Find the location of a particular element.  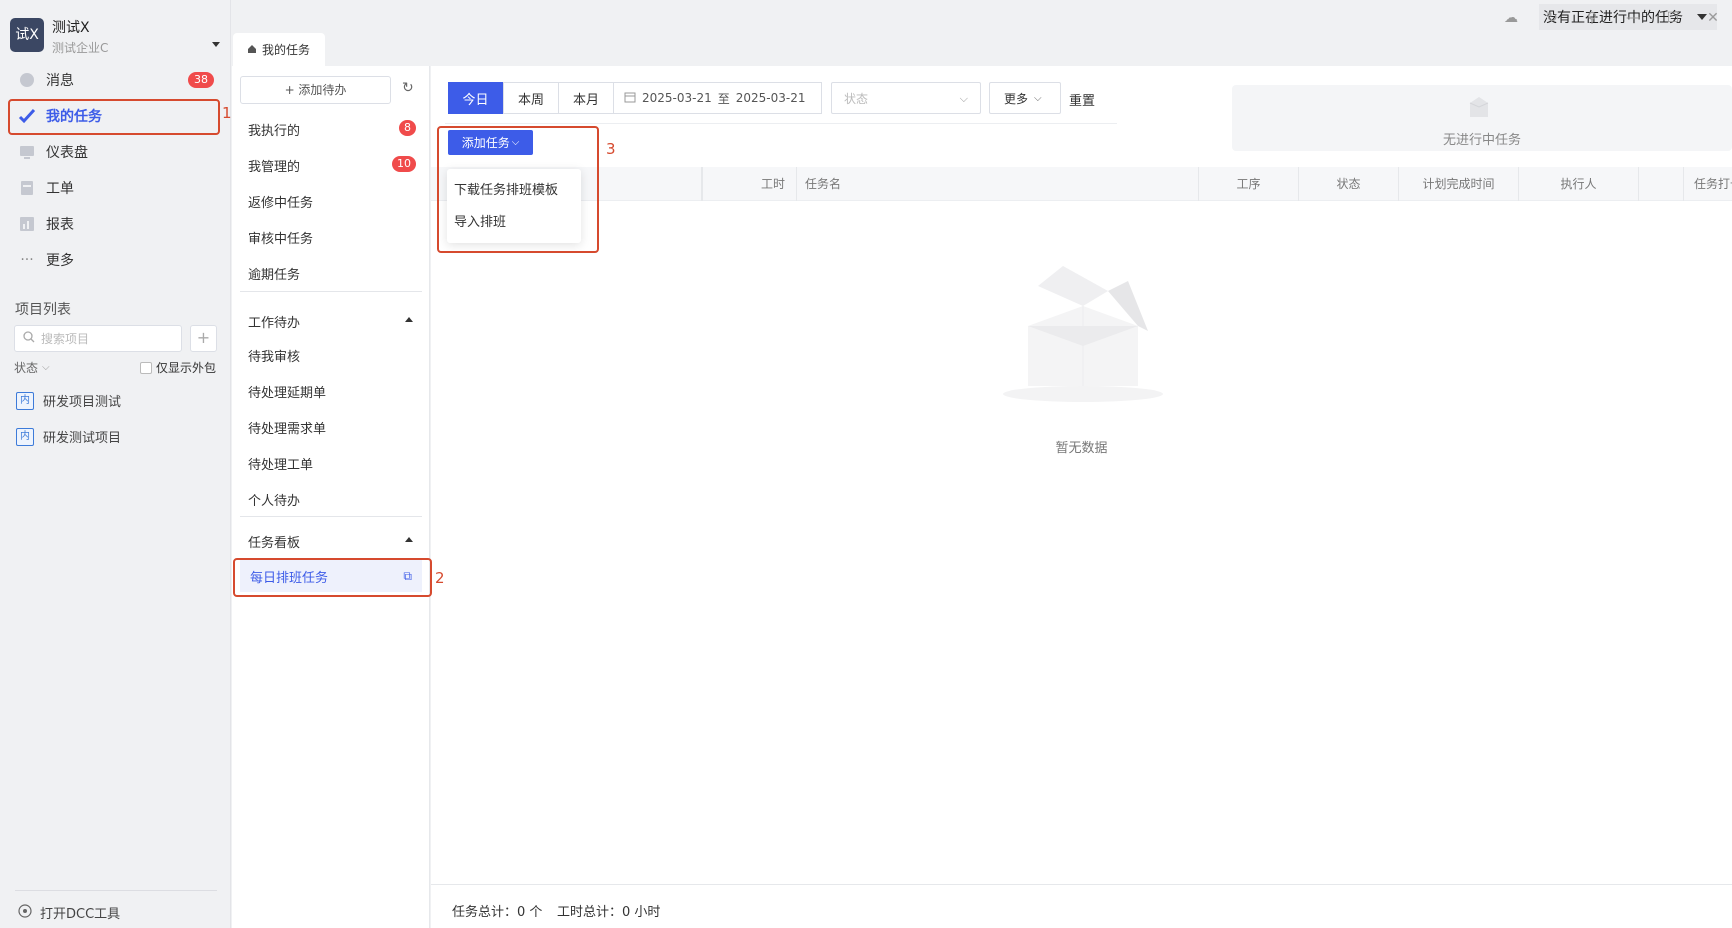

filter-month-button: 本月 is located at coordinates (586, 98).